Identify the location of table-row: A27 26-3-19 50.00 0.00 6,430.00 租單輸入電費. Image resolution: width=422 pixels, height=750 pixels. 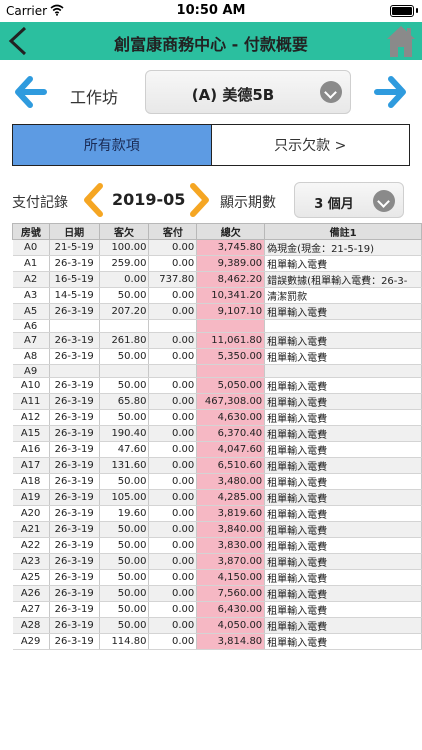
(217, 609).